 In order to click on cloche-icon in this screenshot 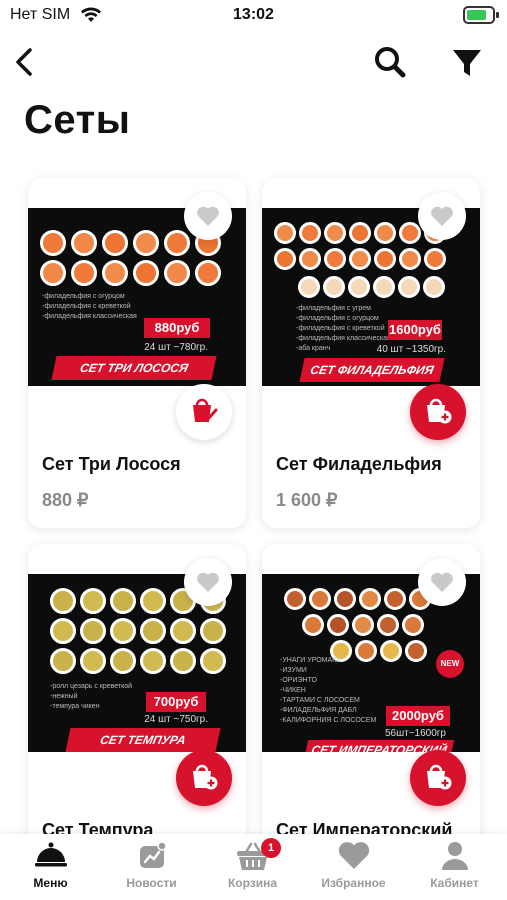, I will do `click(50, 854)`.